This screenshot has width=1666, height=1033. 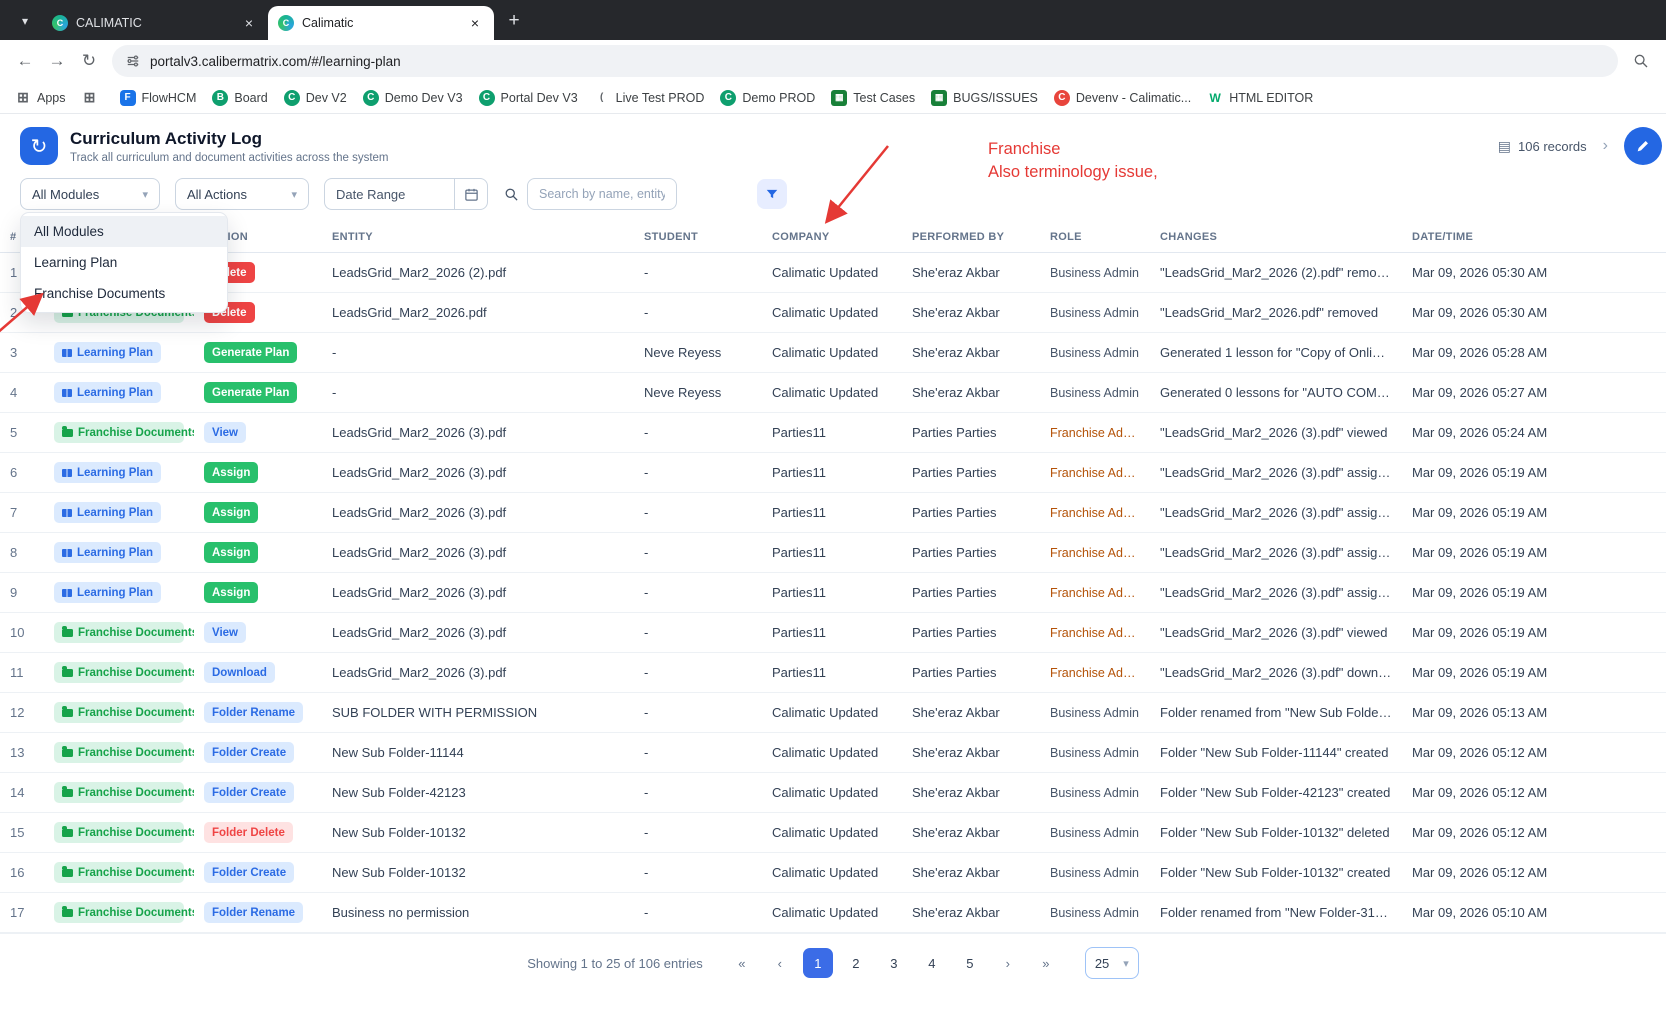 What do you see at coordinates (833, 198) in the screenshot?
I see `filter-bar: All Modules ▾ All Actions ▾` at bounding box center [833, 198].